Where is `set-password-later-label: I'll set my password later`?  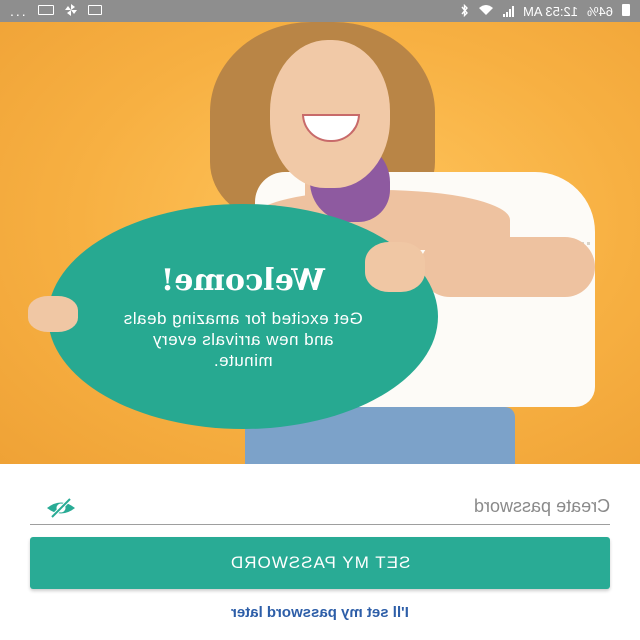
set-password-later-label: I'll set my password later is located at coordinates (320, 612).